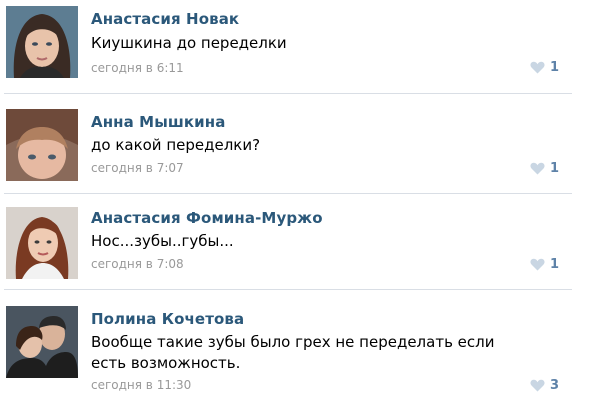 The width and height of the screenshot is (600, 400). Describe the element at coordinates (137, 168) in the screenshot. I see `comment-time: сегодня в 7:07` at that location.